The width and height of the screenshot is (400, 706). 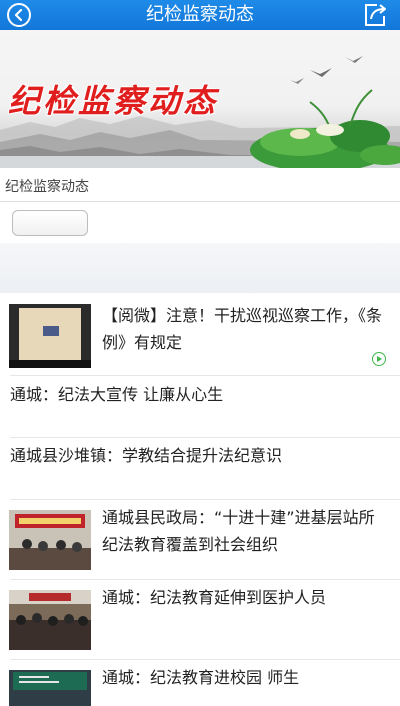 What do you see at coordinates (200, 201) in the screenshot?
I see `section-divider` at bounding box center [200, 201].